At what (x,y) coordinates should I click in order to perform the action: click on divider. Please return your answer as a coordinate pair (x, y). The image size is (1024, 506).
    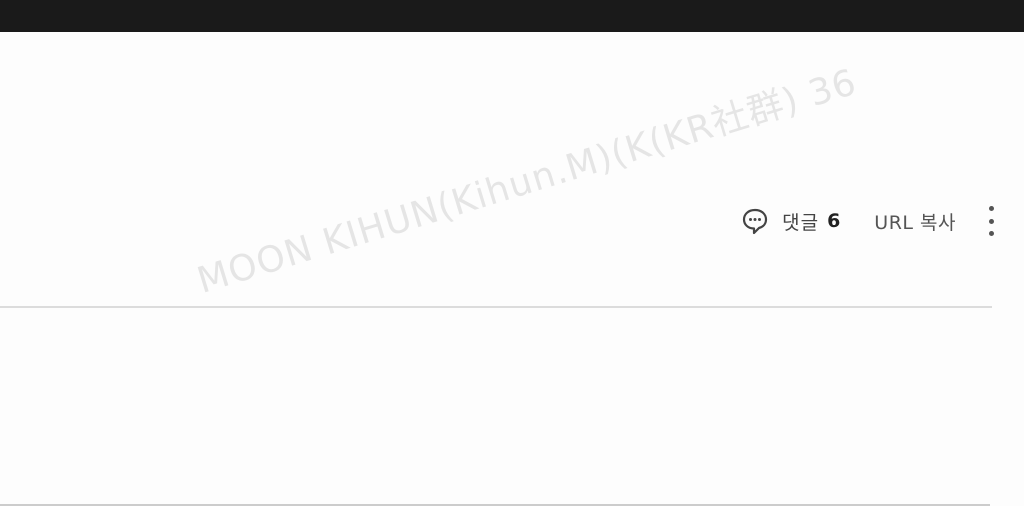
    Looking at the image, I should click on (496, 307).